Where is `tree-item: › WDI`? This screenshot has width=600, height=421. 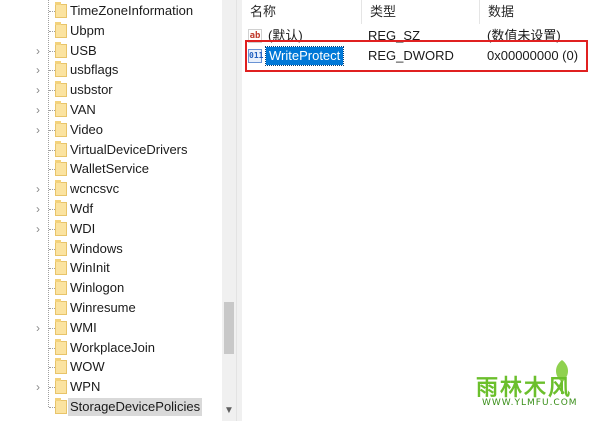 tree-item: › WDI is located at coordinates (111, 229).